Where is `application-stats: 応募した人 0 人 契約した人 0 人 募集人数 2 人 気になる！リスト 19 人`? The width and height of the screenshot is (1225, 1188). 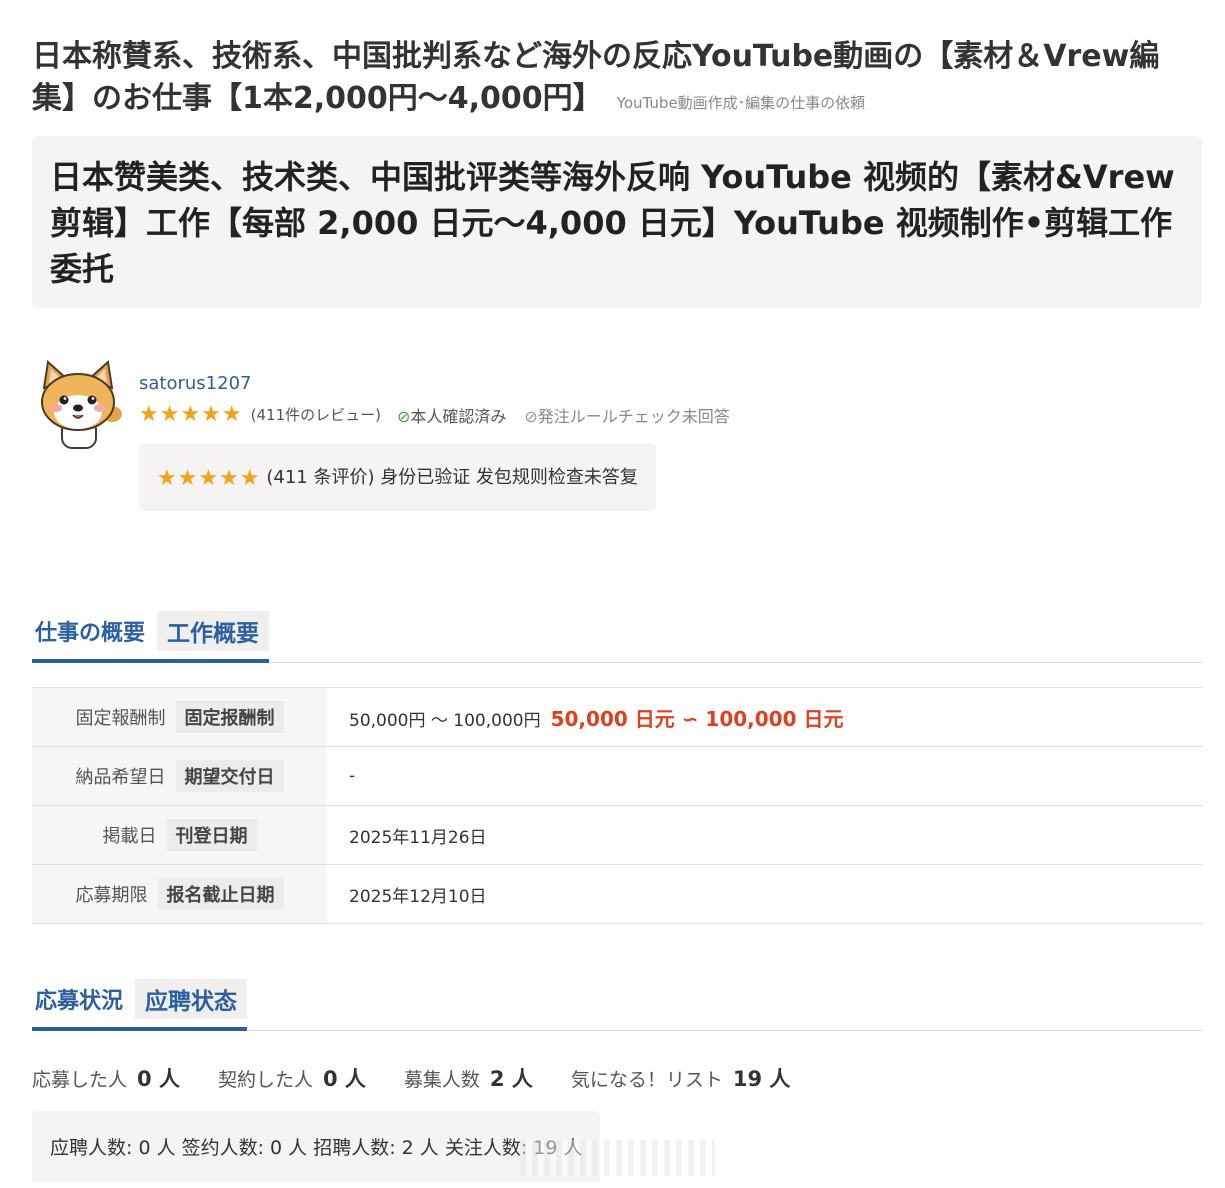 application-stats: 応募した人 0 人 契約した人 0 人 募集人数 2 人 気になる！リスト 19 人 is located at coordinates (617, 1078).